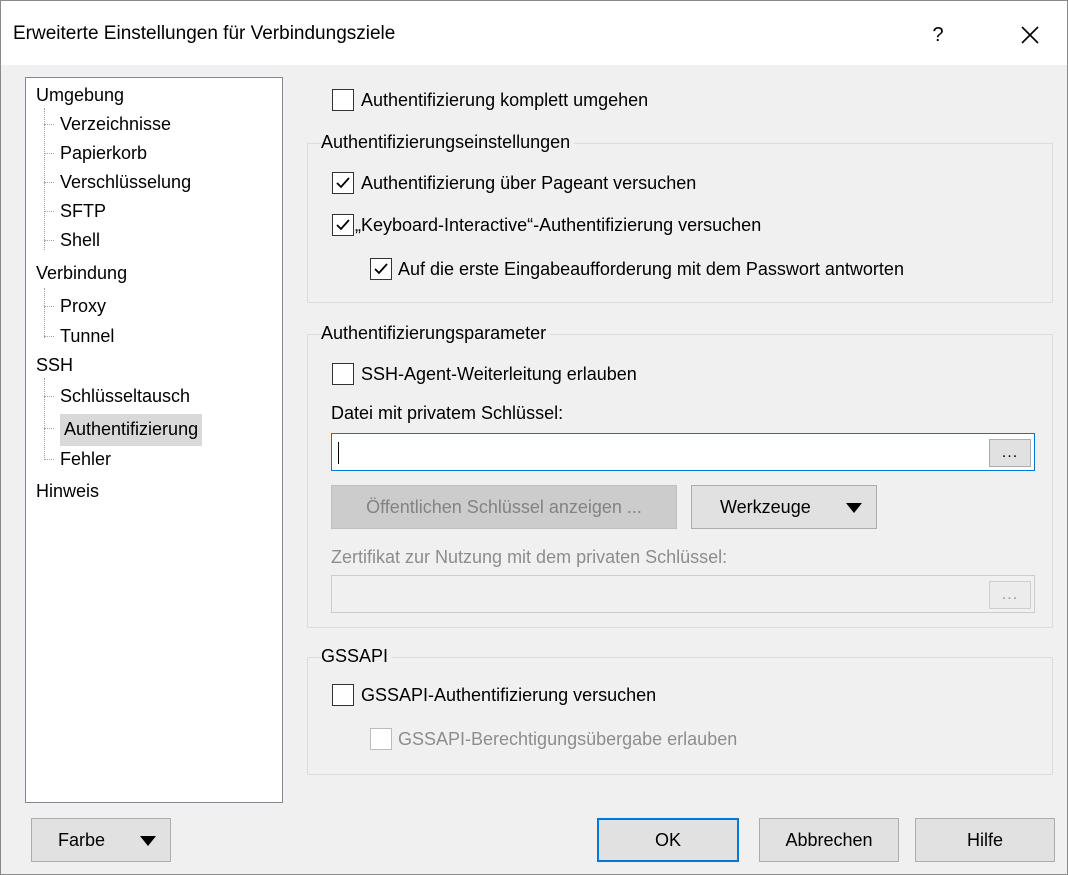  I want to click on tree-item-sftp: SFTP, so click(83, 212).